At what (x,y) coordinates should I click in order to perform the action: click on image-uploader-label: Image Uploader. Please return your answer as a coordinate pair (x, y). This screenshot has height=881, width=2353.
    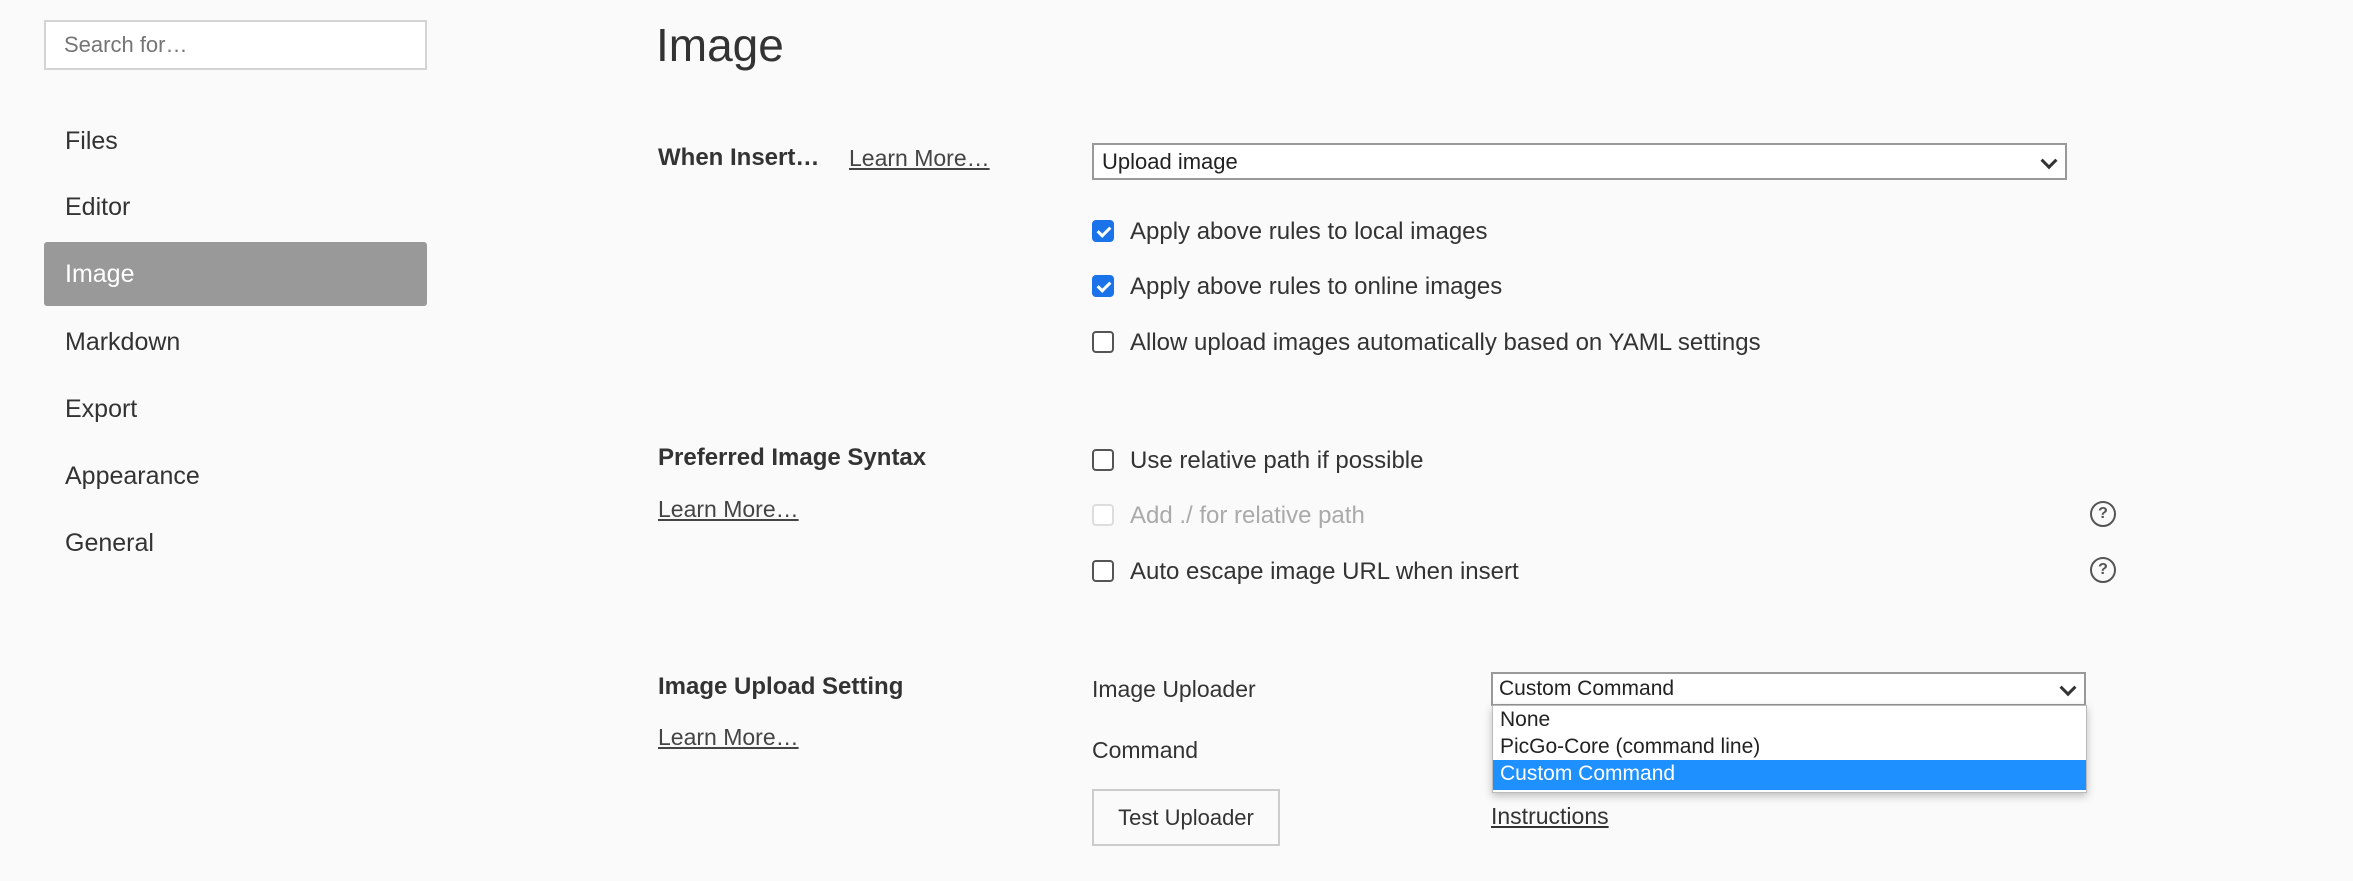
    Looking at the image, I should click on (1174, 689).